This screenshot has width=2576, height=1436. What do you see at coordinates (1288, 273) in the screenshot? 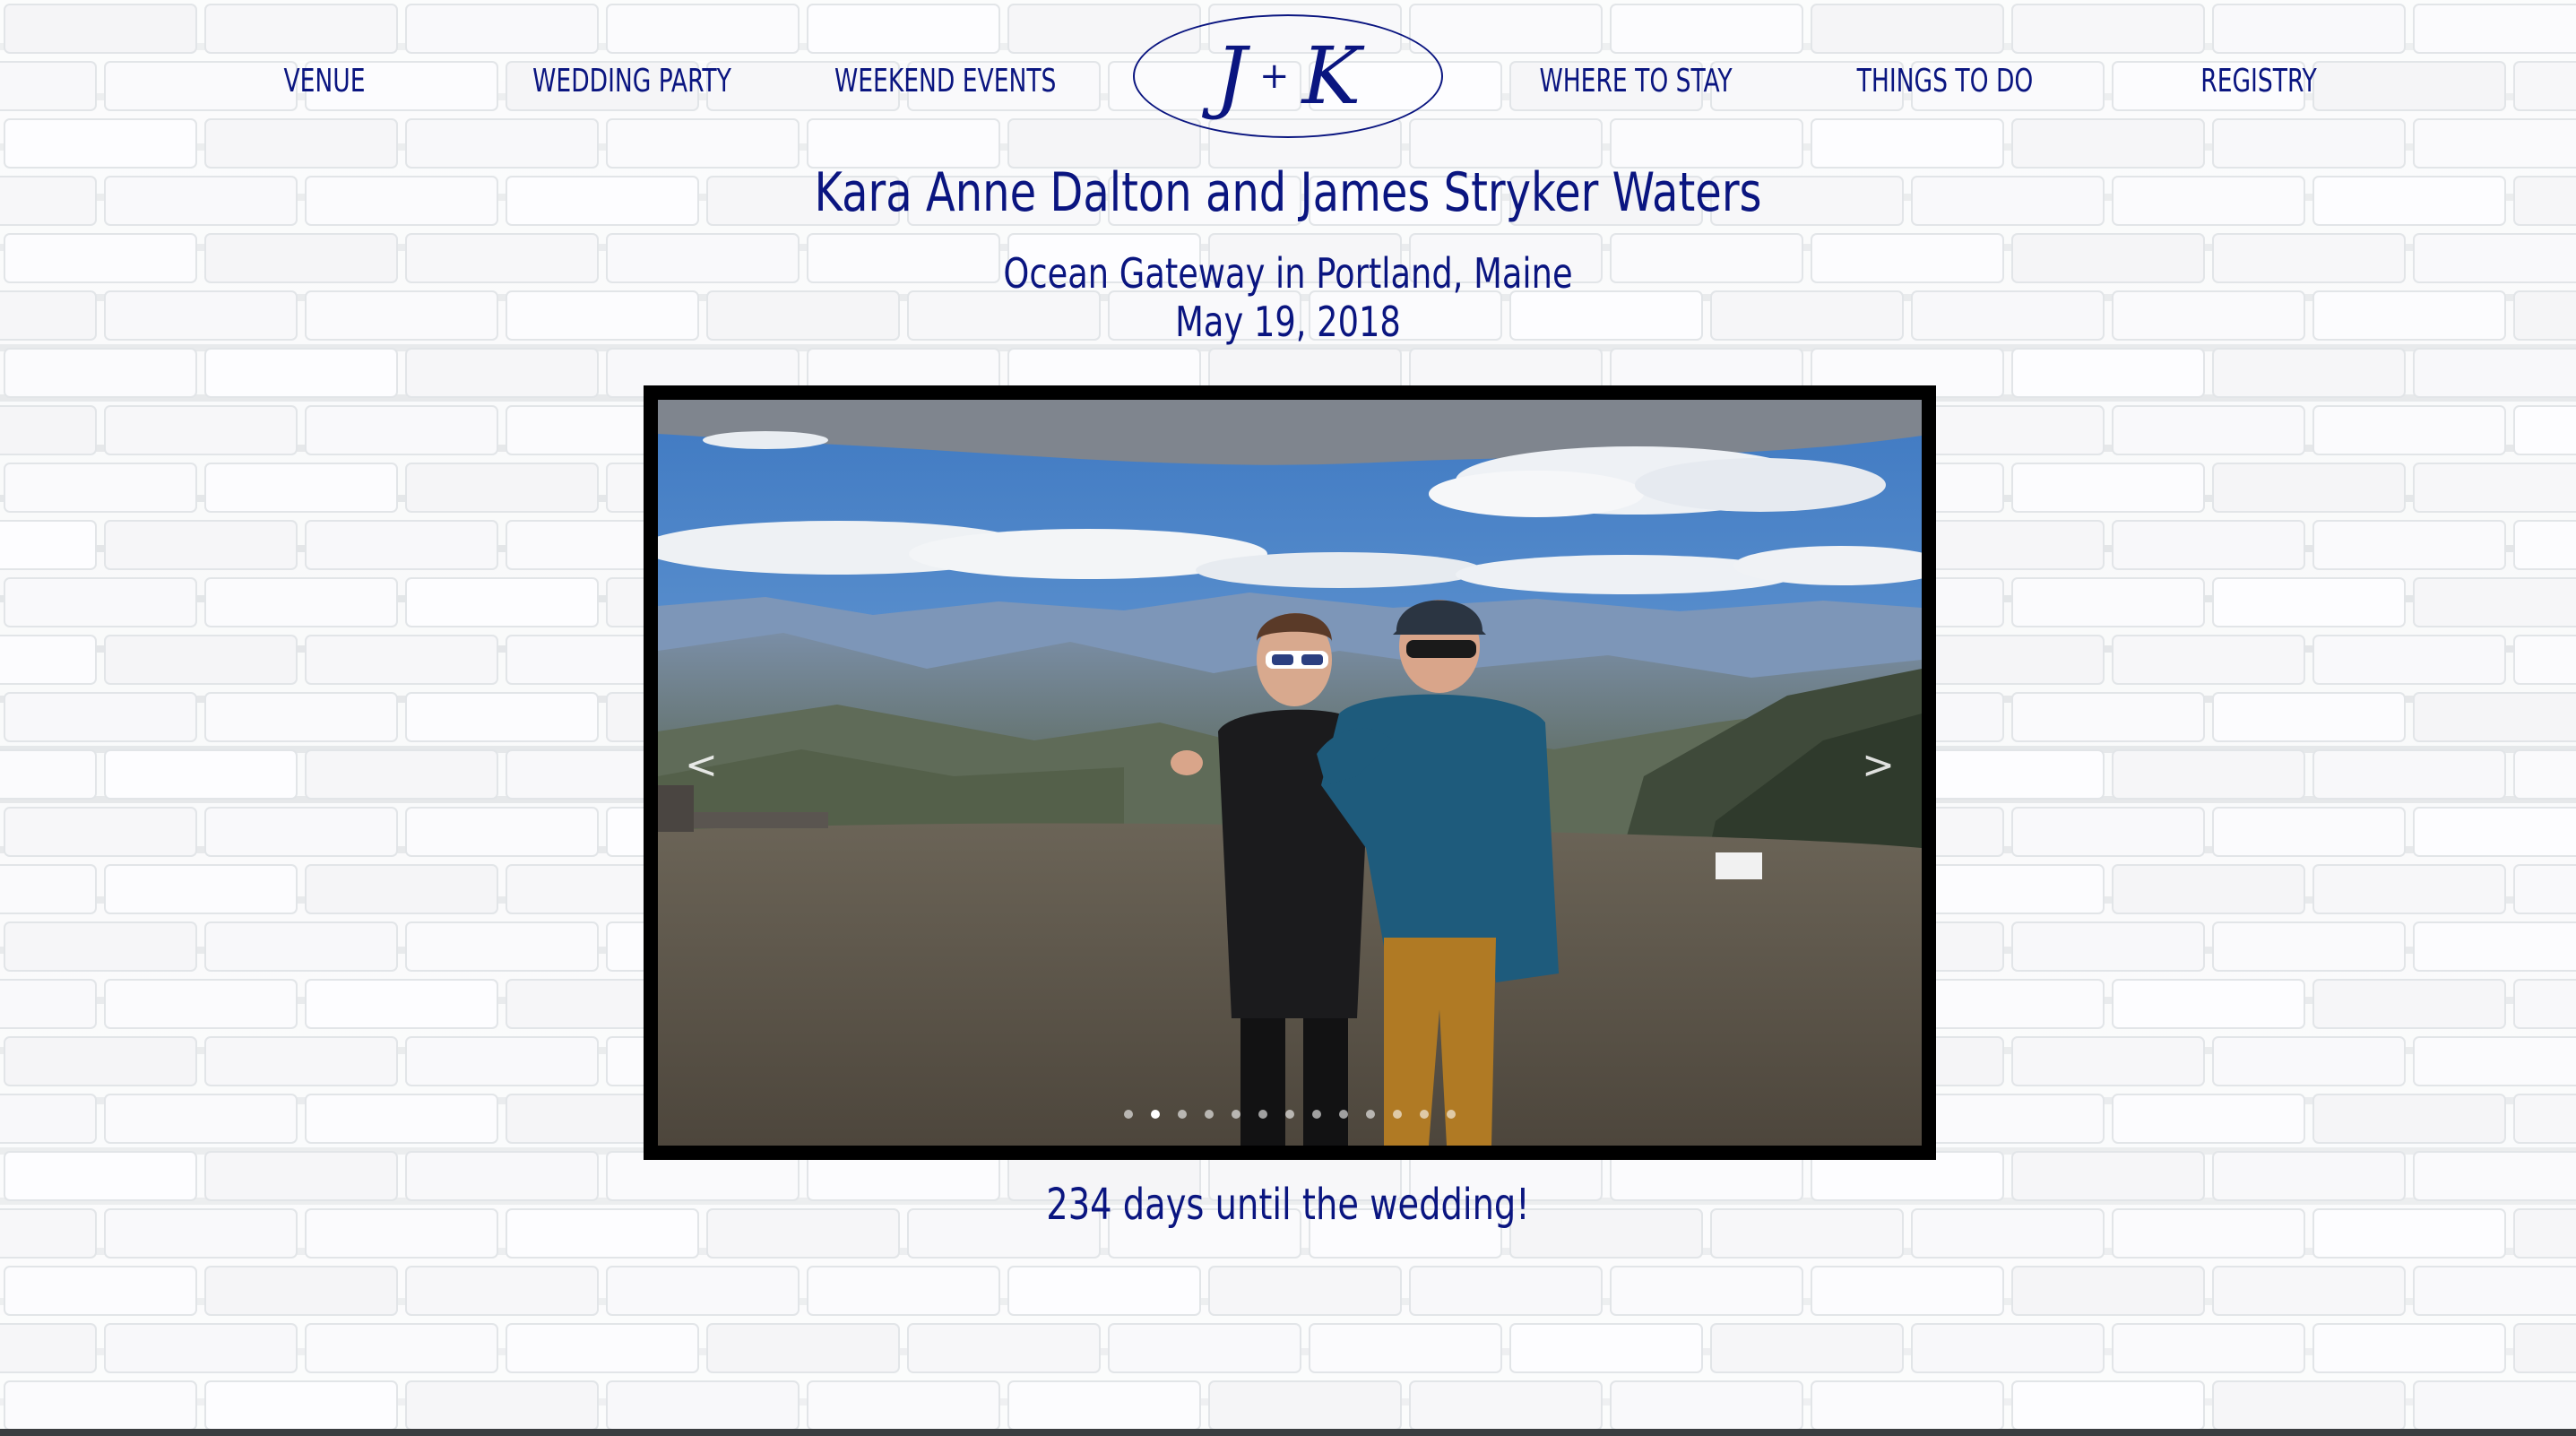
I see `wedding-venue: Ocean Gateway in Portland, Maine` at bounding box center [1288, 273].